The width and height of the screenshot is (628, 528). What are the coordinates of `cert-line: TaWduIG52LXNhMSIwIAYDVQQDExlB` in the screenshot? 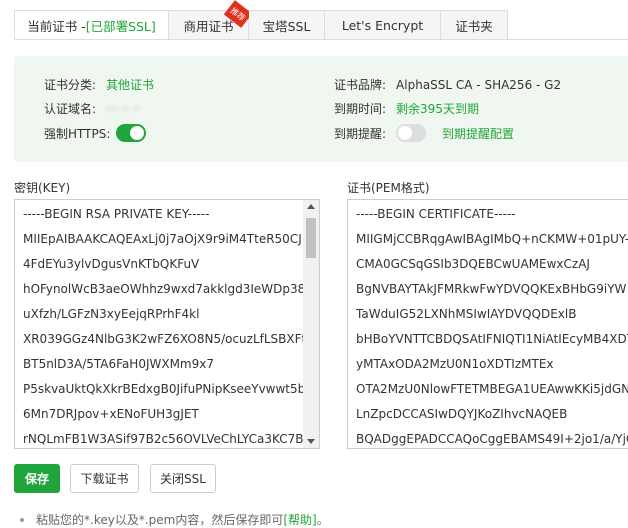 It's located at (466, 314).